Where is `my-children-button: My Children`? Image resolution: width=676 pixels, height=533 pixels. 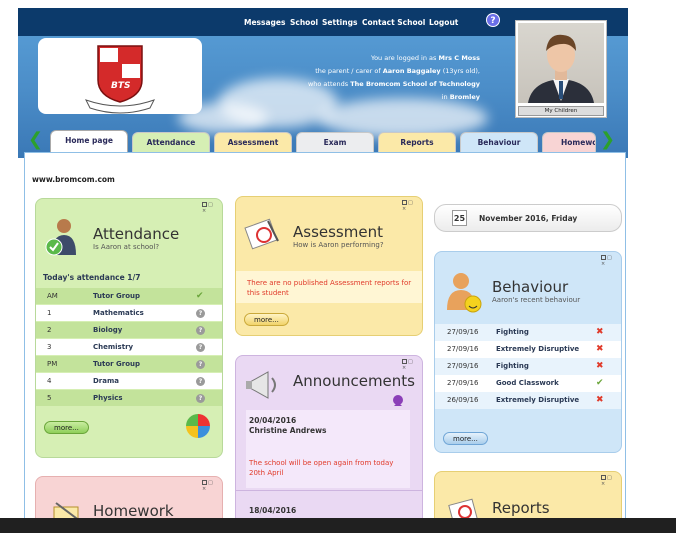
my-children-button: My Children is located at coordinates (561, 111).